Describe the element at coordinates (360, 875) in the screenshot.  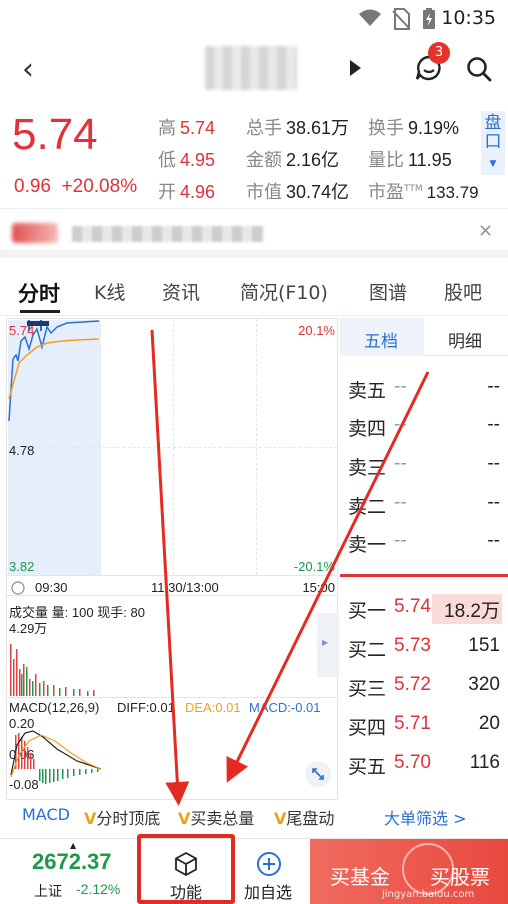
I see `buy-fund-button: 买基金` at that location.